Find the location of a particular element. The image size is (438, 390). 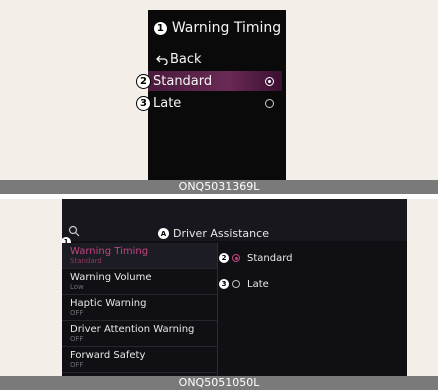

figure-code: ONQ5051050L is located at coordinates (219, 383).